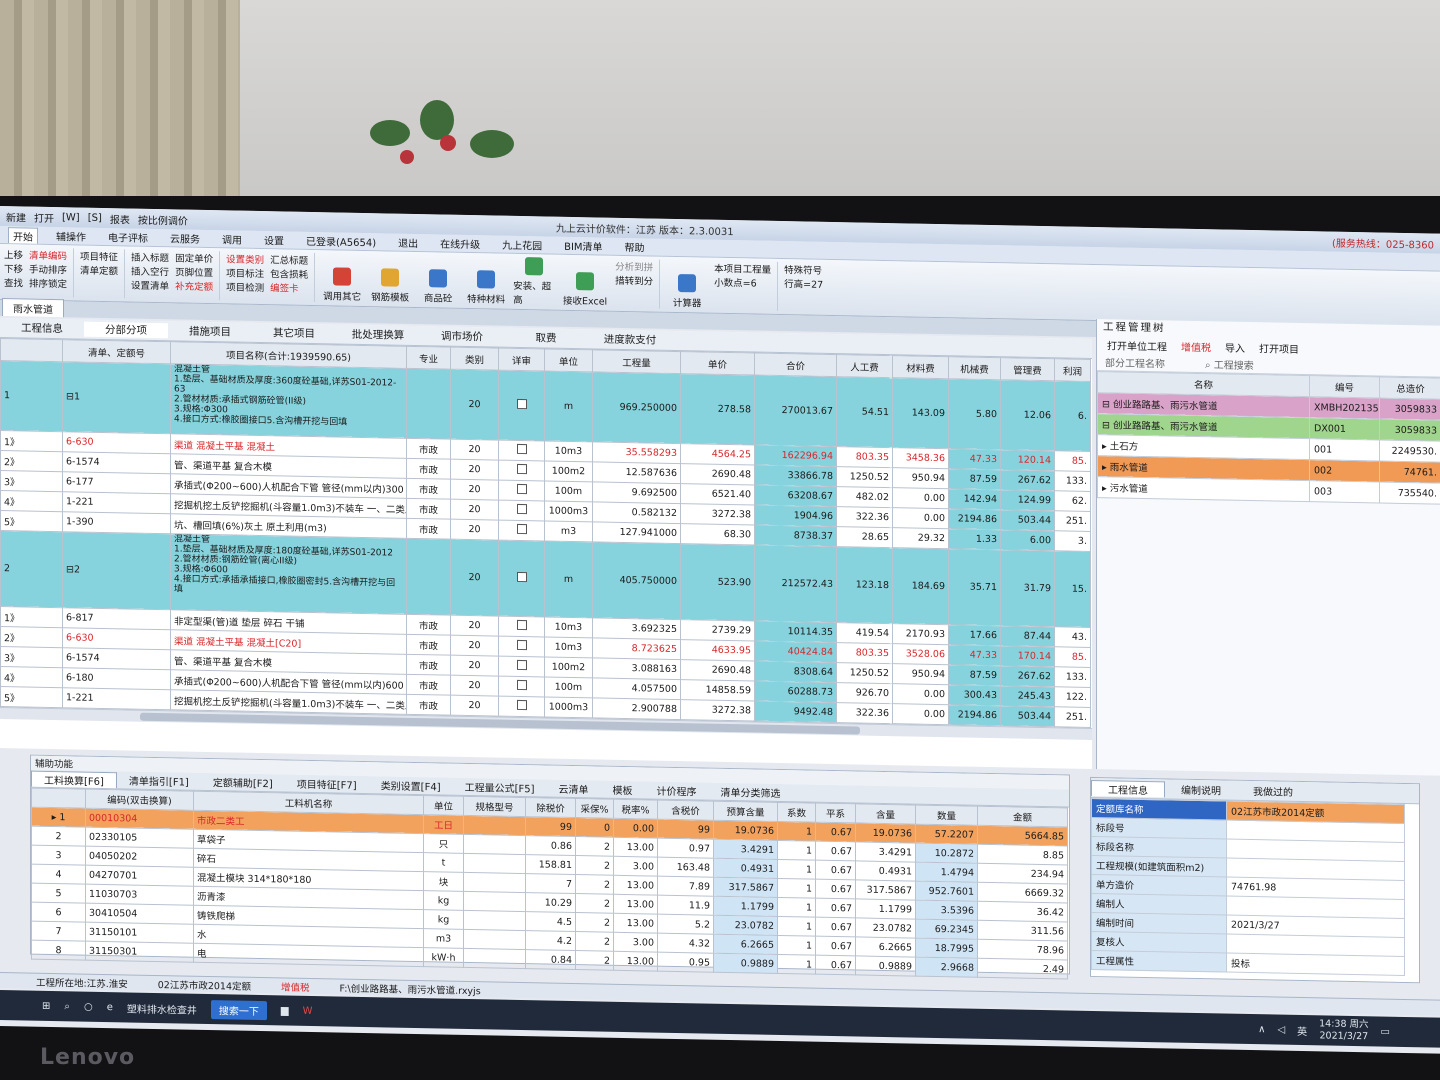  What do you see at coordinates (294, 333) in the screenshot?
I see `tab-other-items: 其它项目` at bounding box center [294, 333].